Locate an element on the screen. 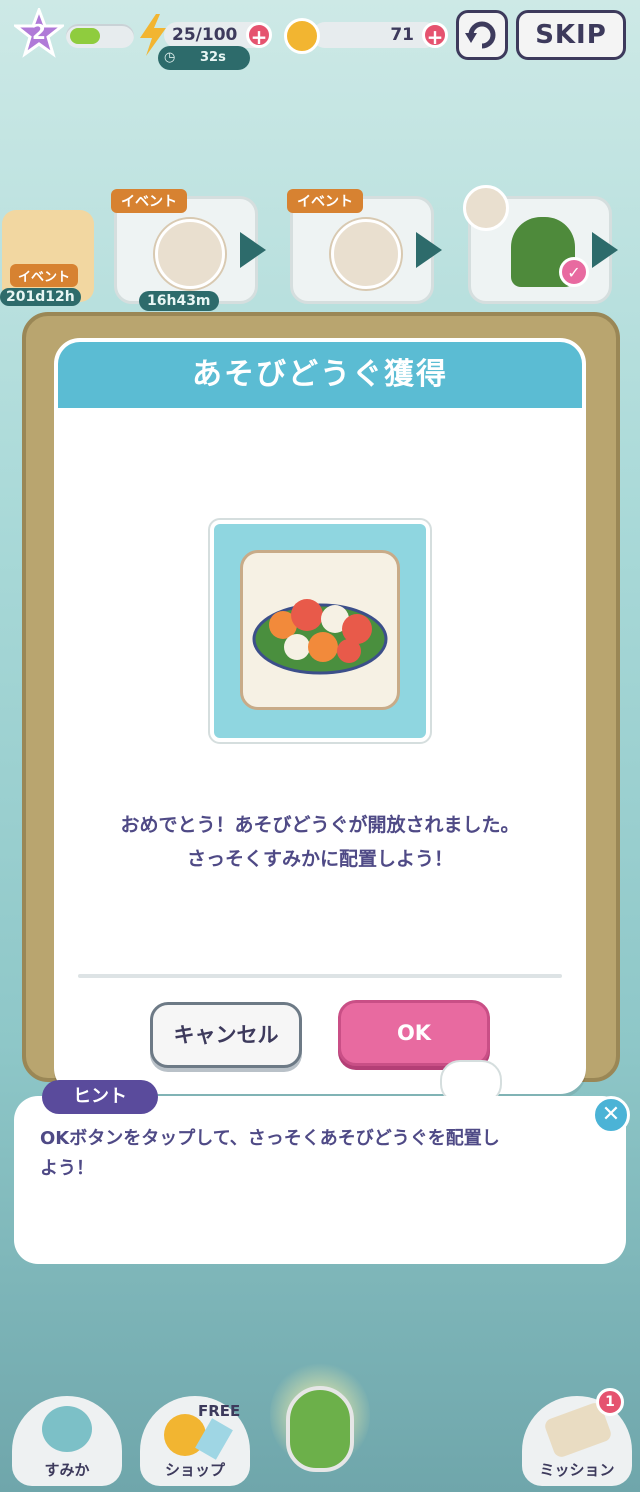  free-badge: FREE is located at coordinates (219, 1411).